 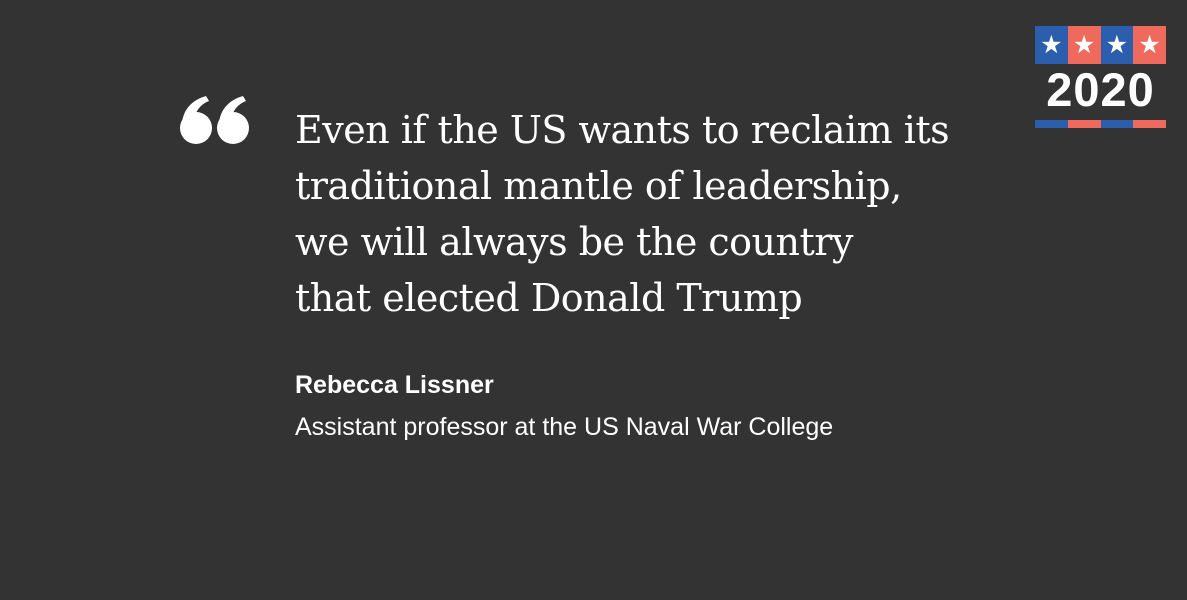 I want to click on badge-stripe, so click(x=1100, y=124).